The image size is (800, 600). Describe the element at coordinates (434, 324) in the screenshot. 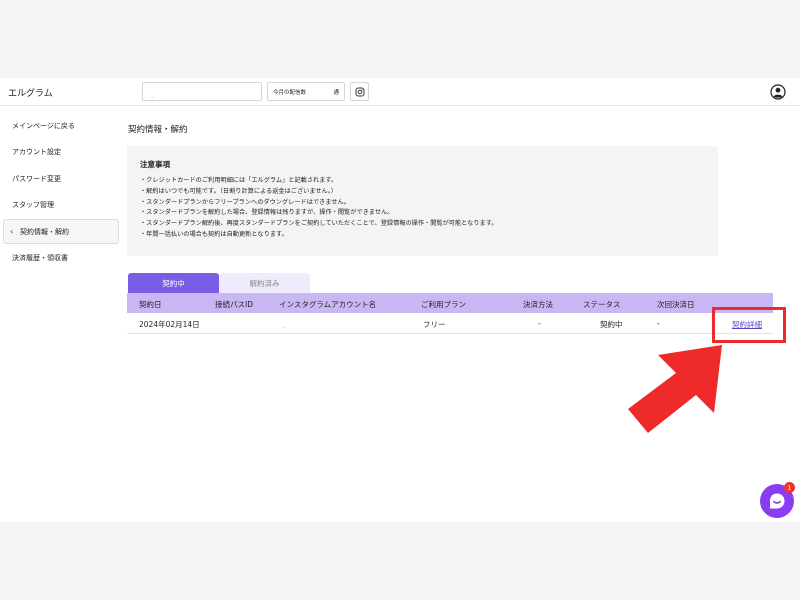

I see `cell-plan: フリー` at that location.